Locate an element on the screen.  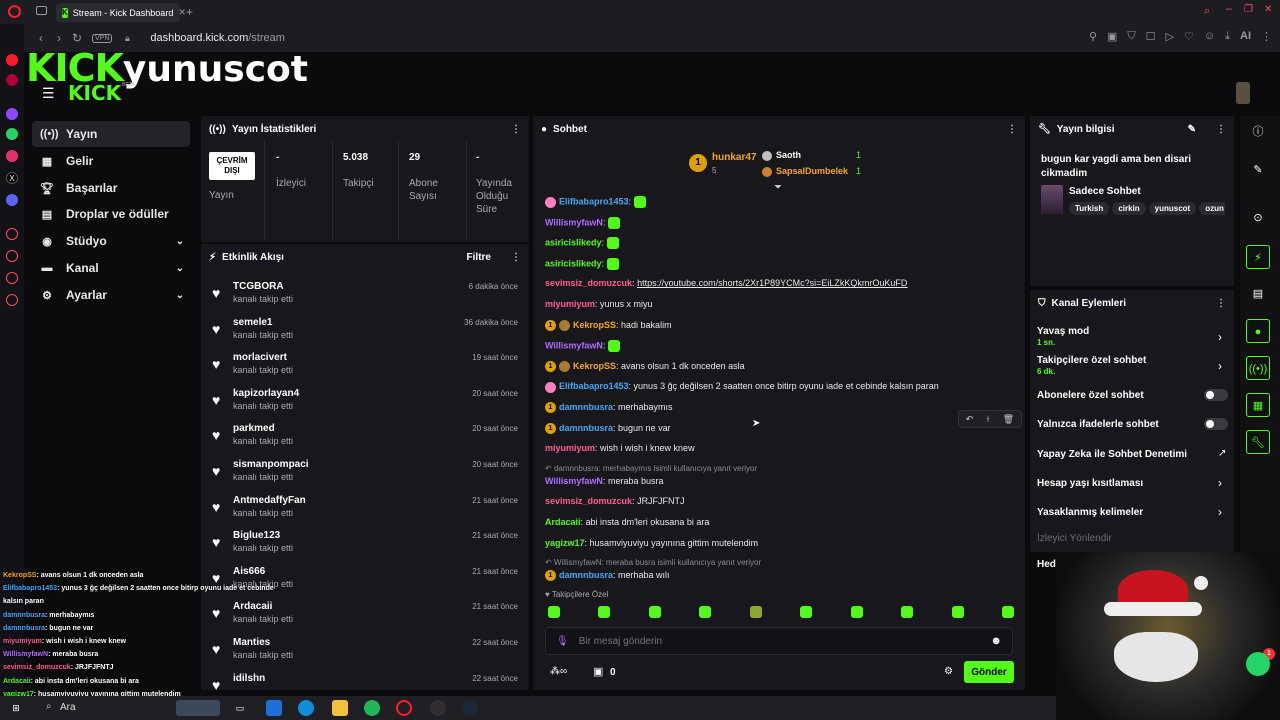
chat-message: 1 damnnbusra: merhaba wılı is located at coordinates (607, 576).